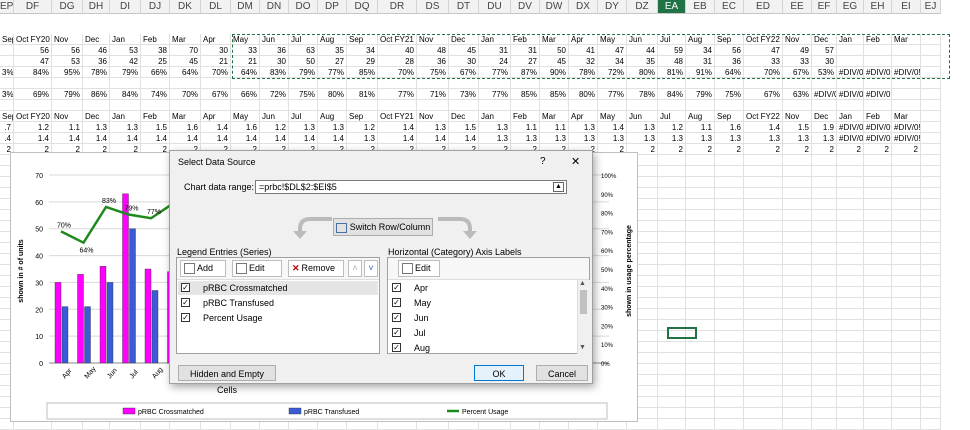  Describe the element at coordinates (96, 7) in the screenshot. I see `column-header: DH` at that location.